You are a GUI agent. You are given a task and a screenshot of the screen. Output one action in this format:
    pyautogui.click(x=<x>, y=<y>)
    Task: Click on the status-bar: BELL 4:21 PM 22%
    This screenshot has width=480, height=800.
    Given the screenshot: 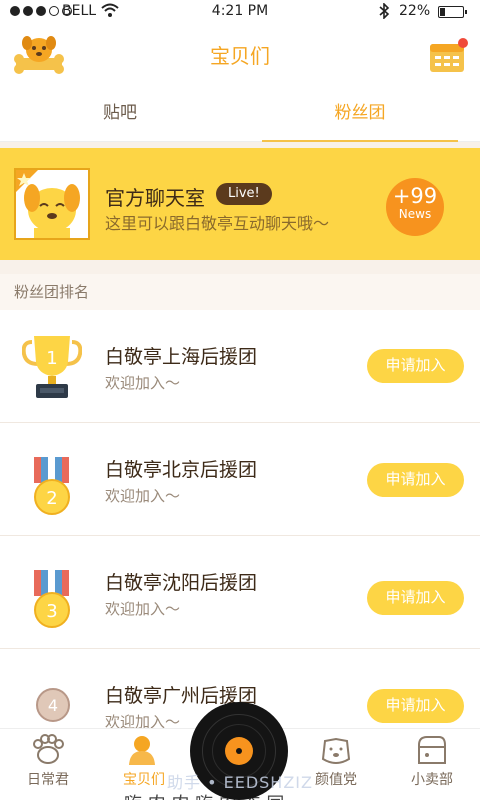 What is the action you would take?
    pyautogui.click(x=240, y=12)
    